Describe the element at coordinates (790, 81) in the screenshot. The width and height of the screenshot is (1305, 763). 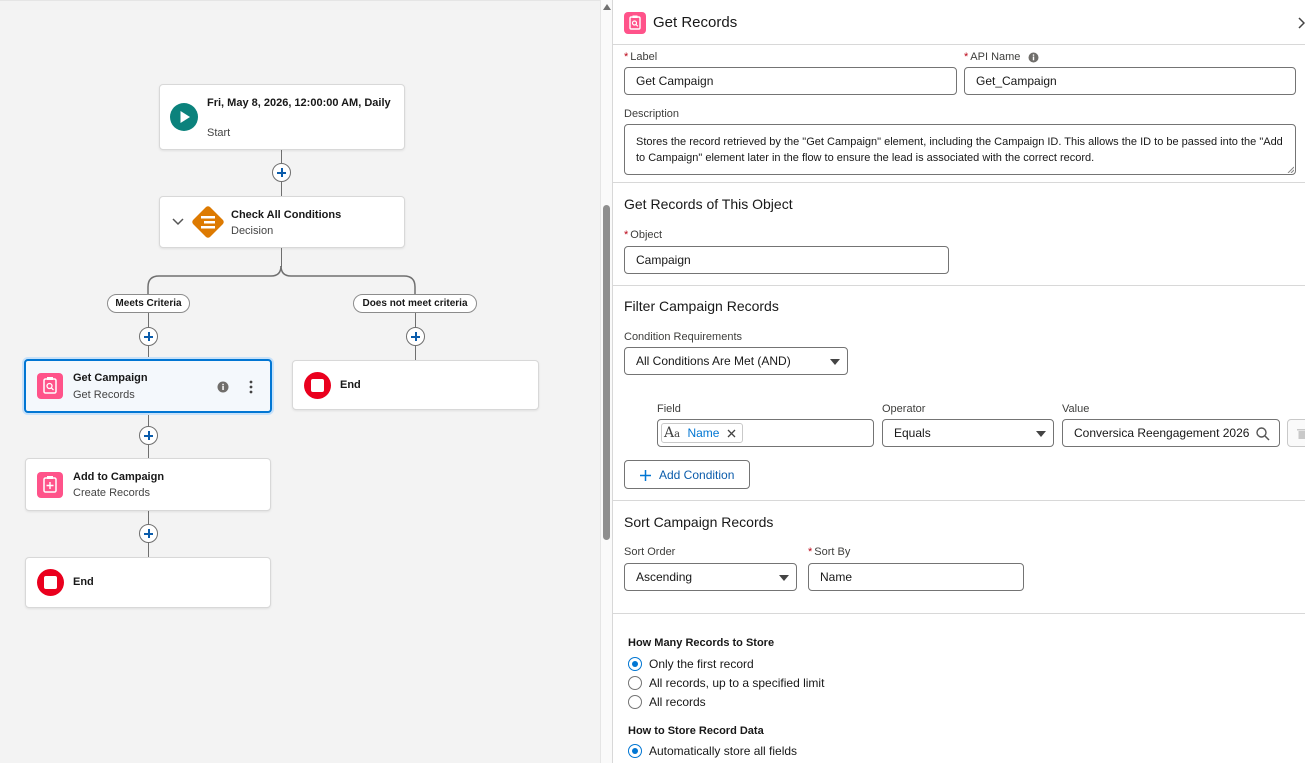
I see `label-input: Get Campaign` at that location.